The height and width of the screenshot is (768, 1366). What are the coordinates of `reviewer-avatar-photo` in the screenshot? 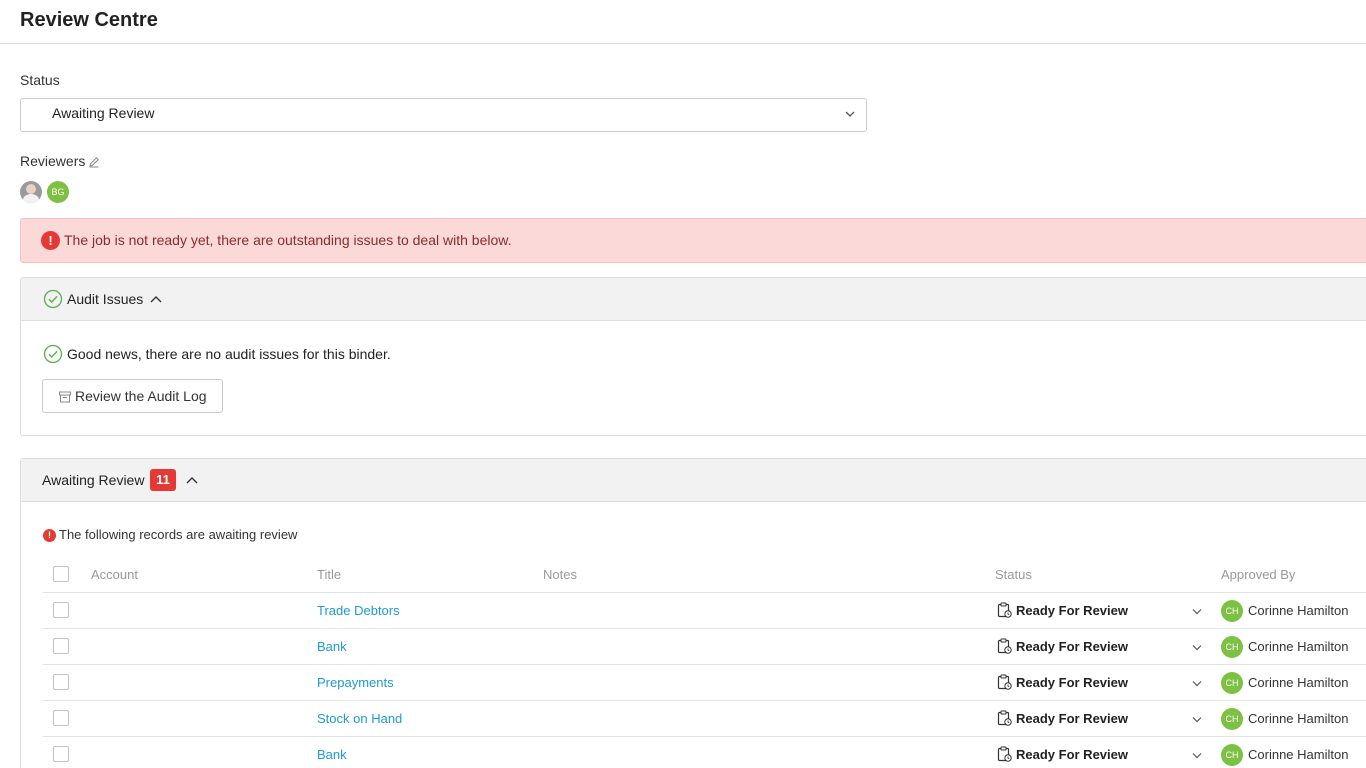 It's located at (31, 192).